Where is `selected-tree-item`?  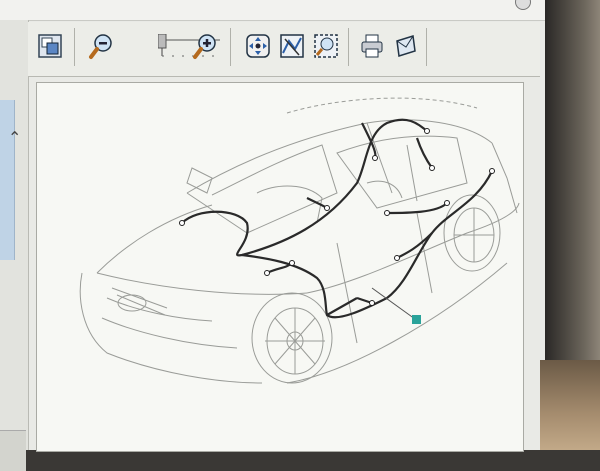 selected-tree-item is located at coordinates (7, 180).